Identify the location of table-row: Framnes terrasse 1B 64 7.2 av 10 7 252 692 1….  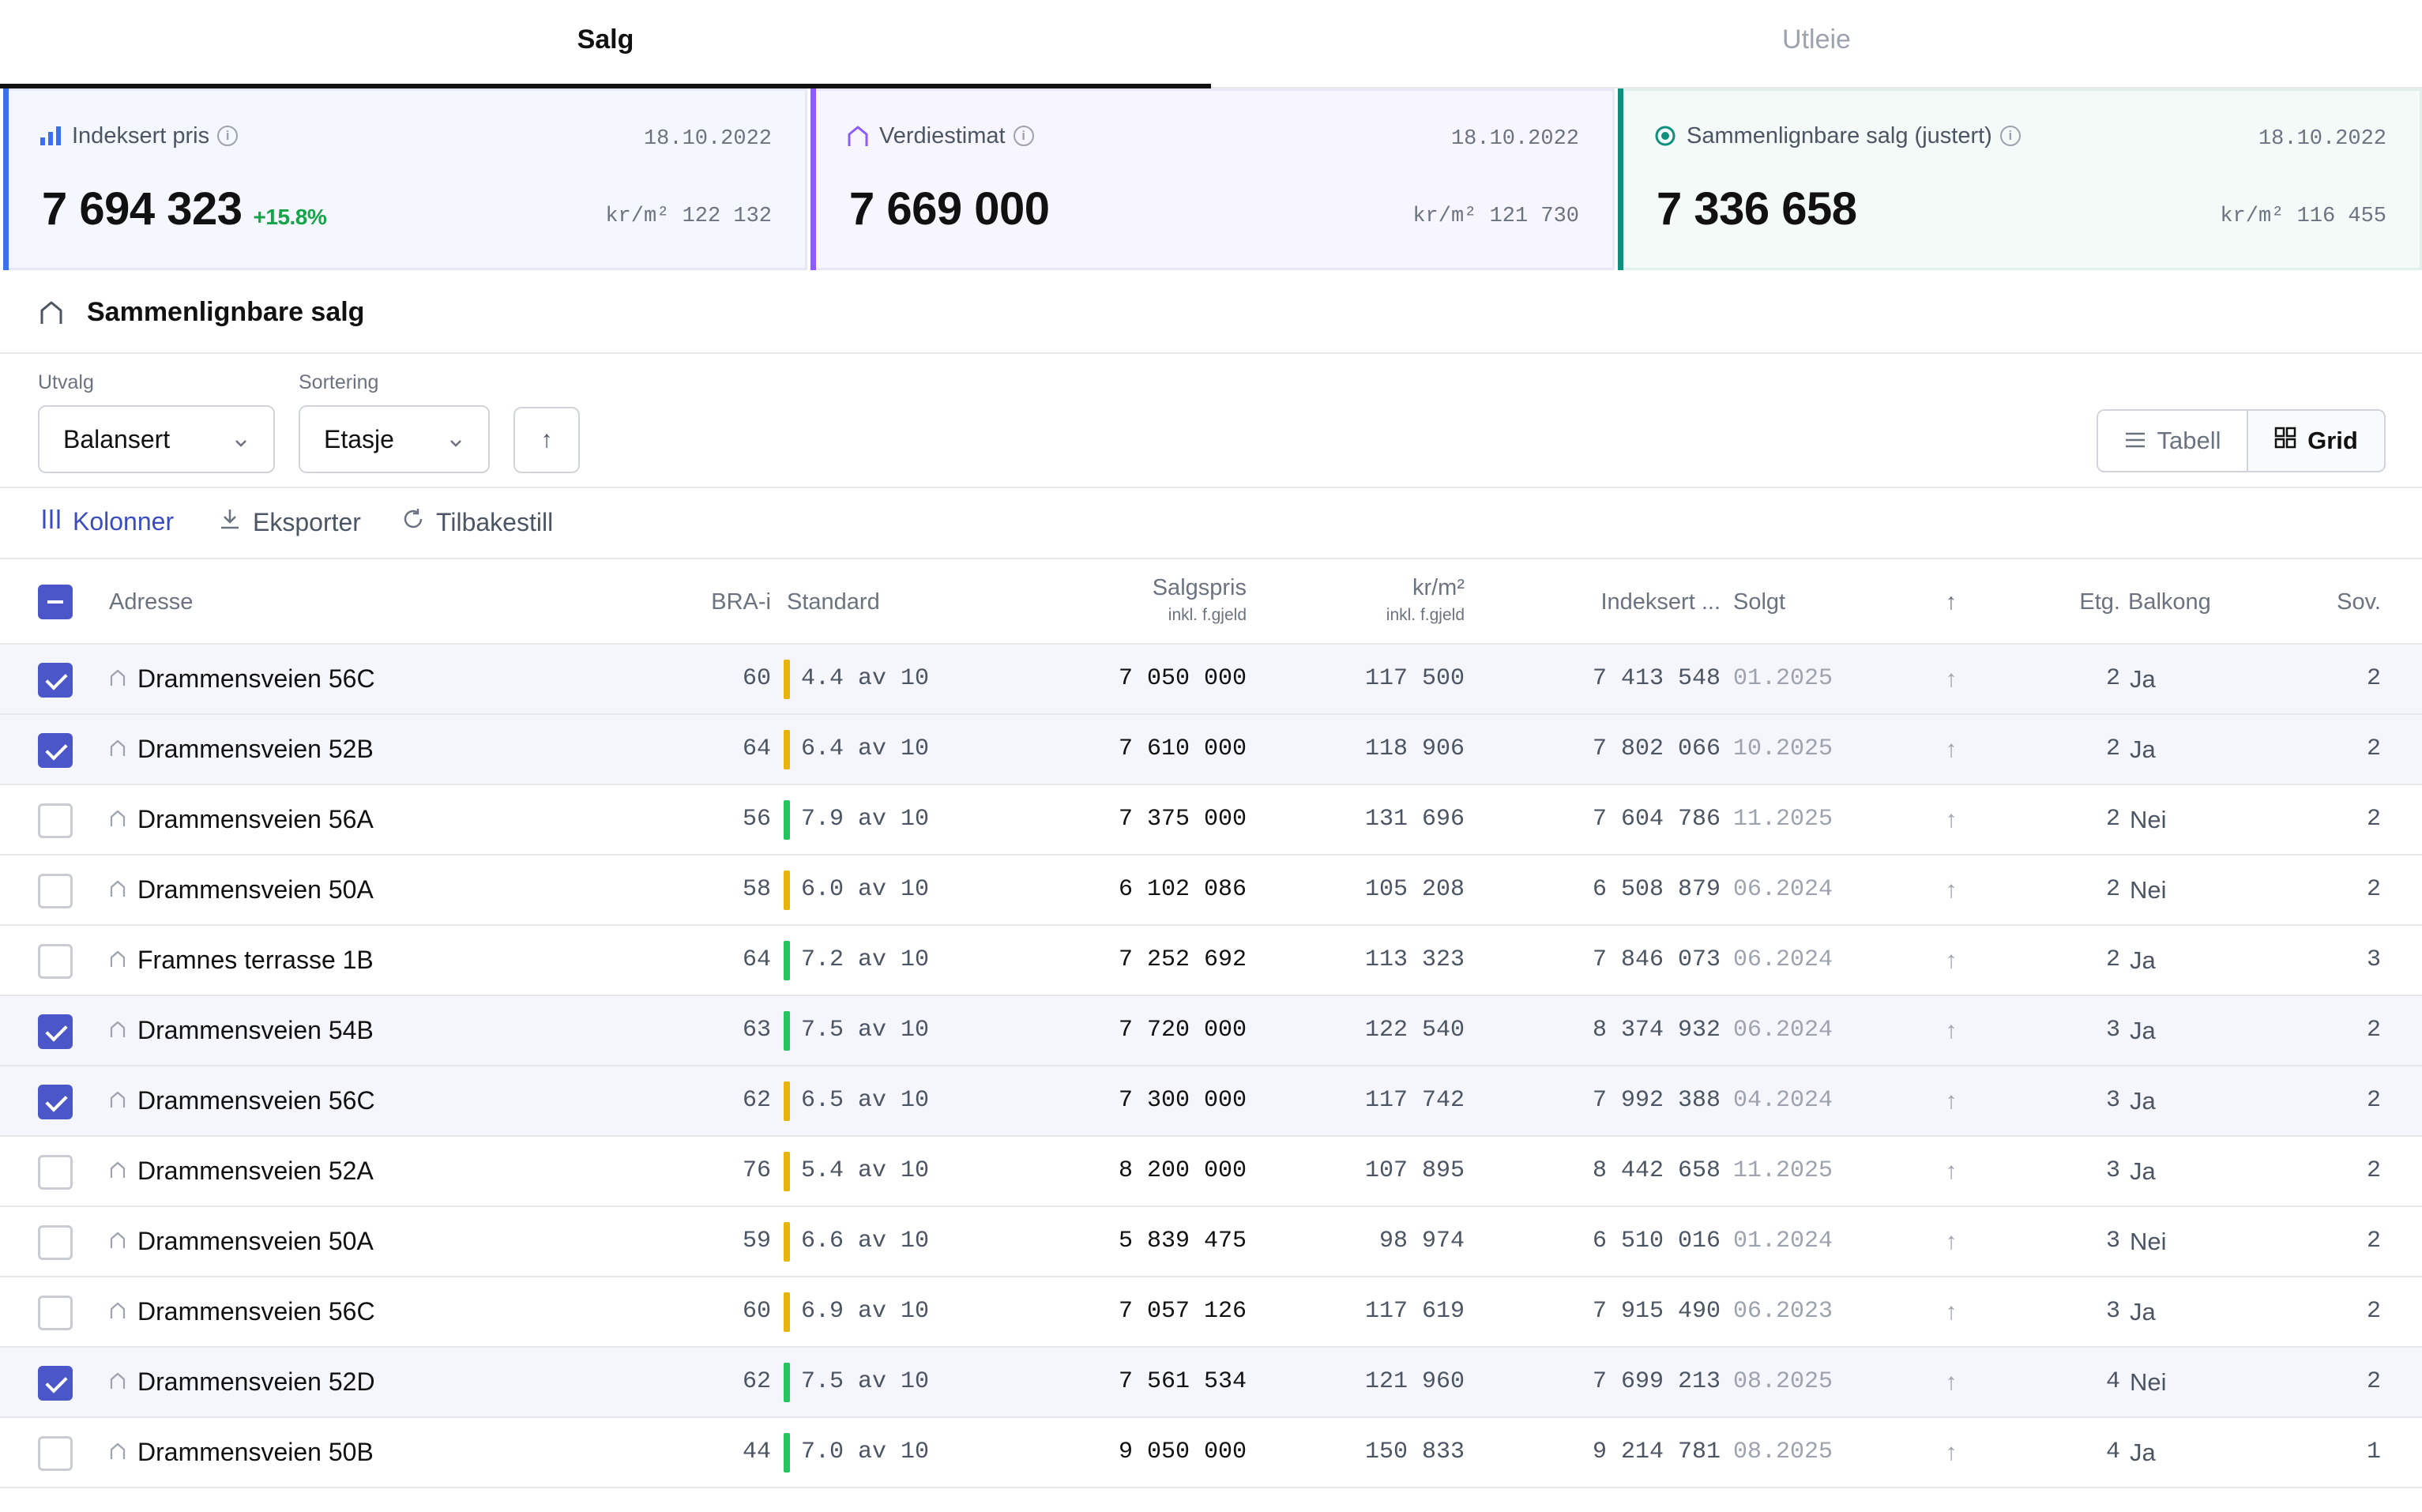
(1211, 961).